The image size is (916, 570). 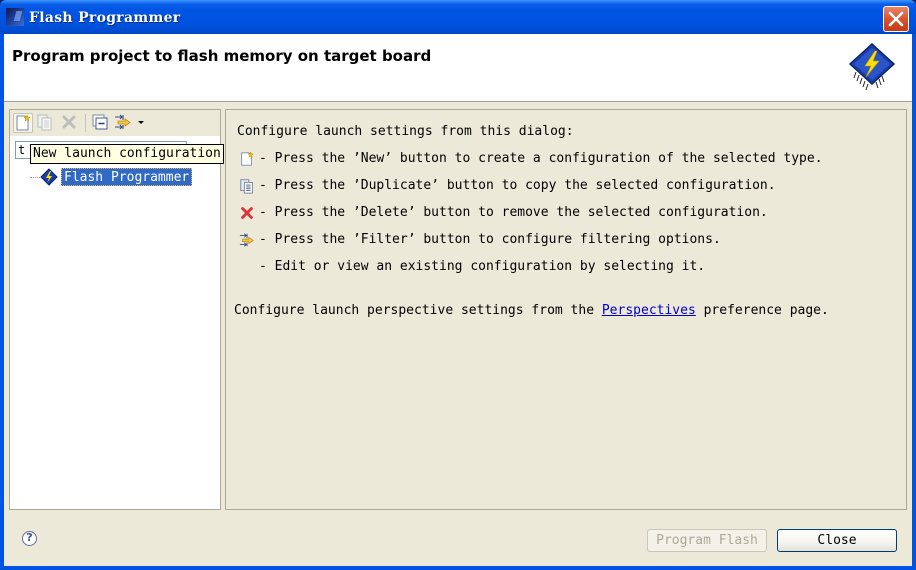 I want to click on perspectives-link: Perspectives, so click(x=649, y=310).